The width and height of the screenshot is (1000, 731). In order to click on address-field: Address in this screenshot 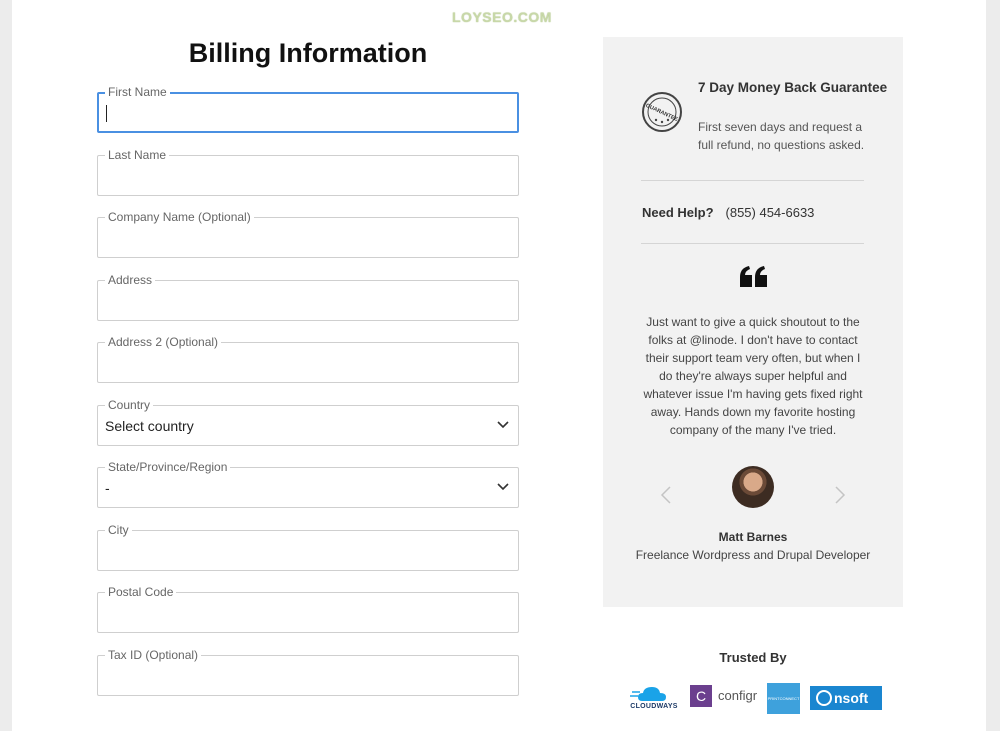, I will do `click(308, 296)`.